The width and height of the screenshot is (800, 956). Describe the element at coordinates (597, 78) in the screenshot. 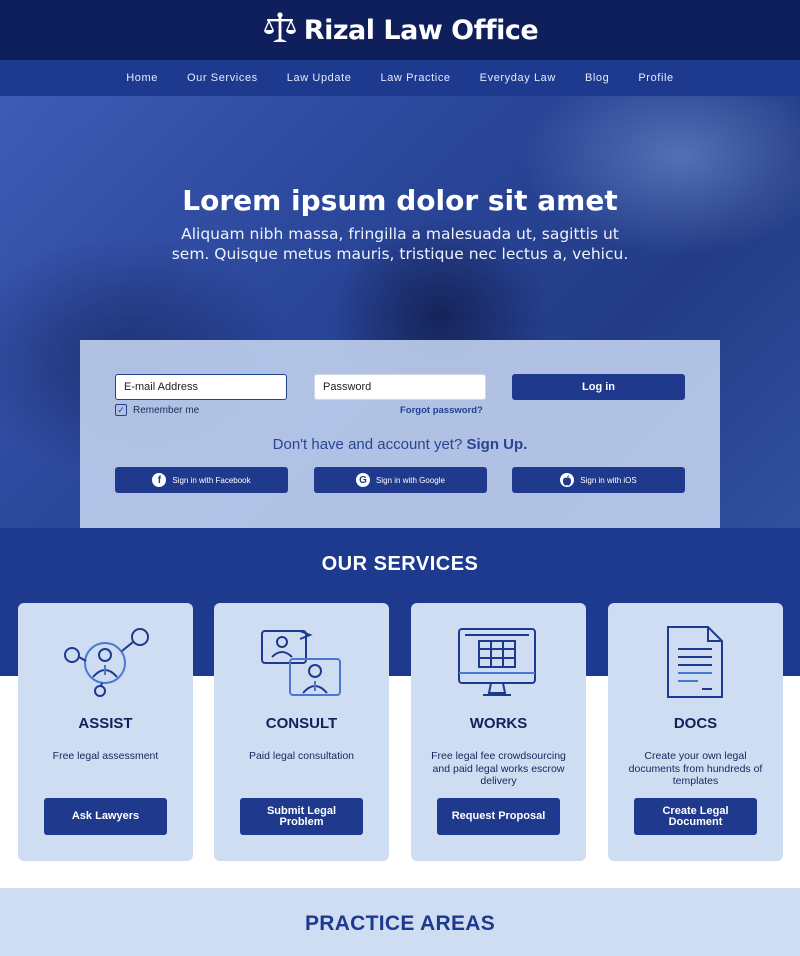

I see `nav-item-blog: Blog` at that location.